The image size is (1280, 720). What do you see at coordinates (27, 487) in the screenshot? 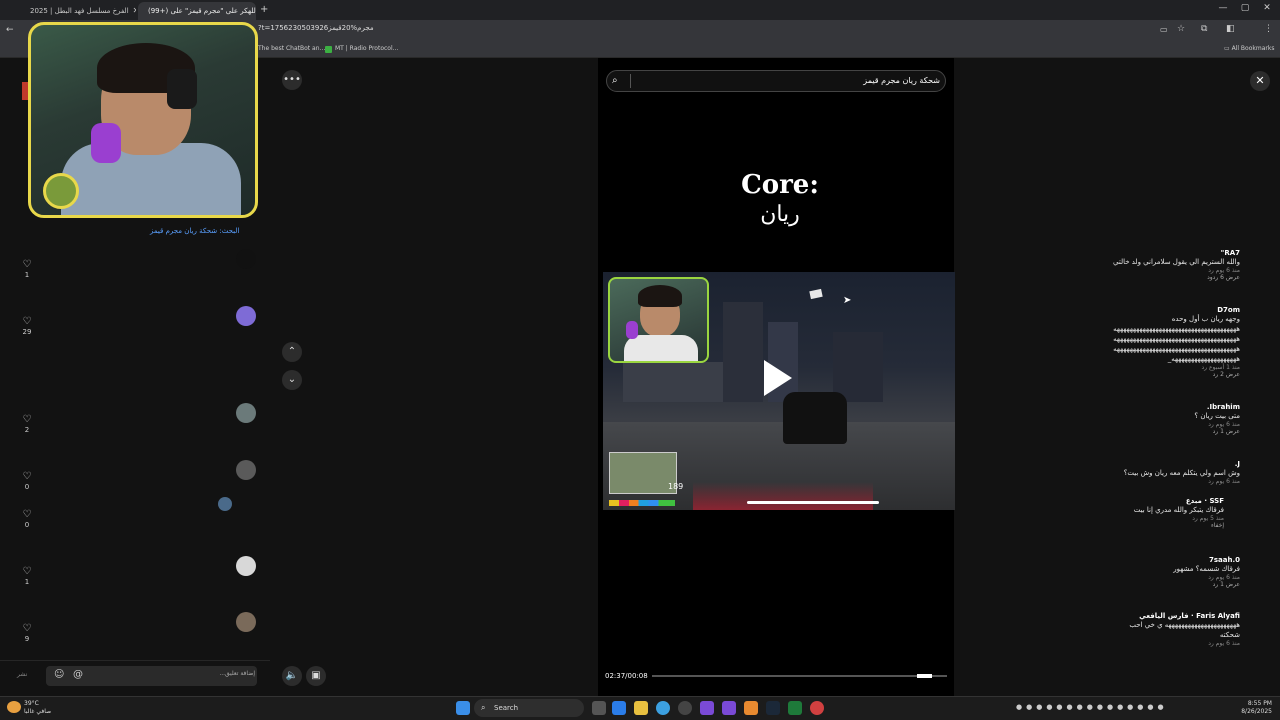
I see `like-count: 0` at bounding box center [27, 487].